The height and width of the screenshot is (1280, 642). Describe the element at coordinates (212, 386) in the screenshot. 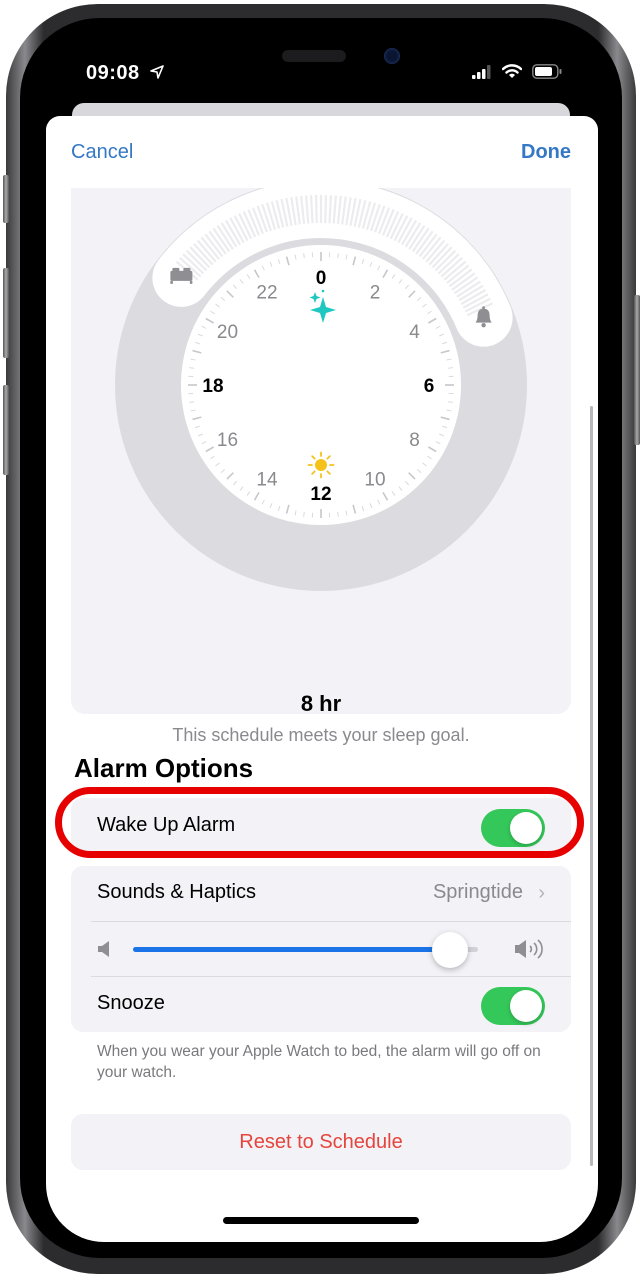

I see `hour-label: 18` at that location.